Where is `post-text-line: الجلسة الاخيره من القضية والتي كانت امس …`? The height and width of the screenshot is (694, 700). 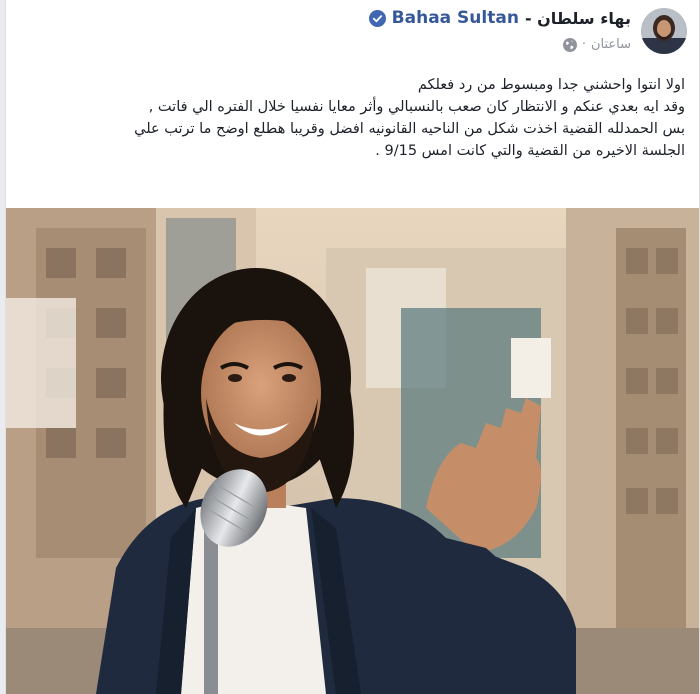
post-text-line: الجلسة الاخيره من القضية والتي كانت امس … is located at coordinates (530, 151).